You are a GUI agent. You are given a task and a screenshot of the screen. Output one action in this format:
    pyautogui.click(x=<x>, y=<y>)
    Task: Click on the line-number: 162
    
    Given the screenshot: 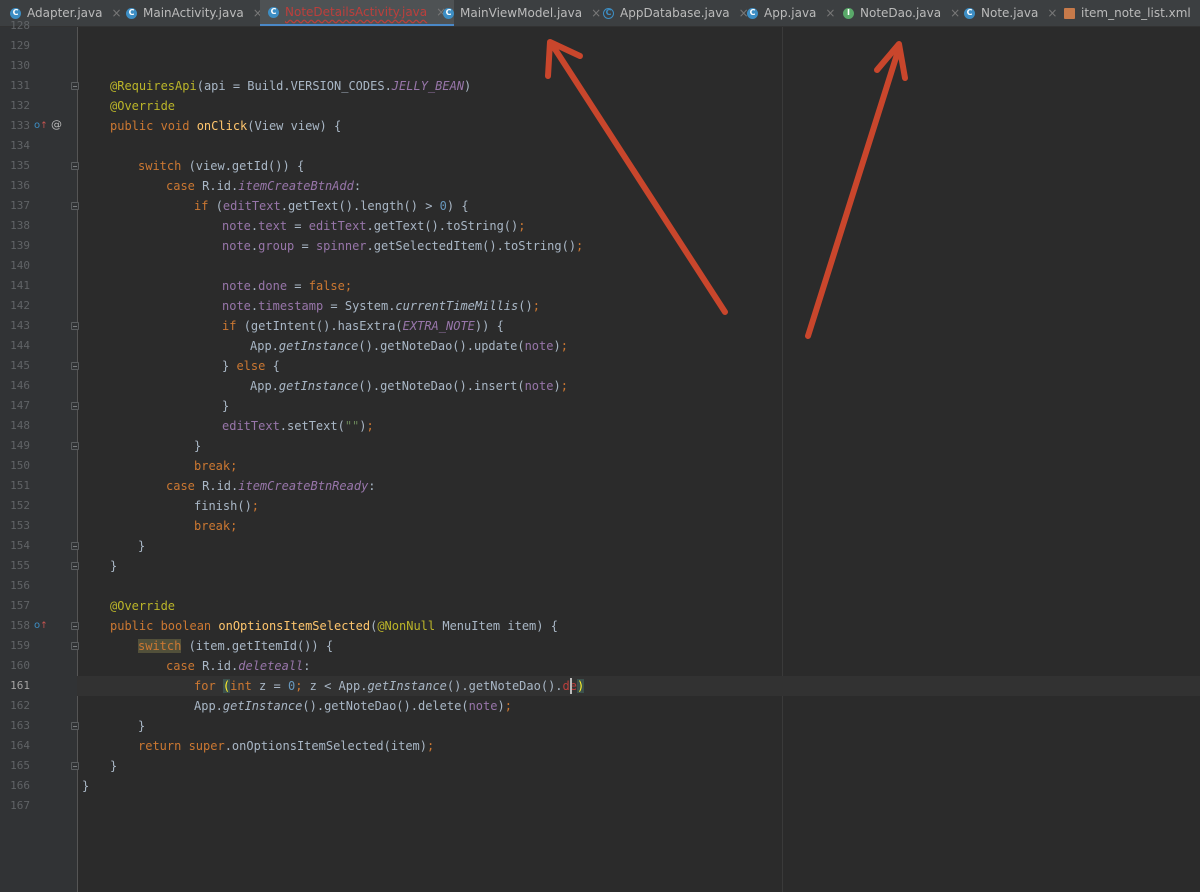 What is the action you would take?
    pyautogui.click(x=20, y=705)
    